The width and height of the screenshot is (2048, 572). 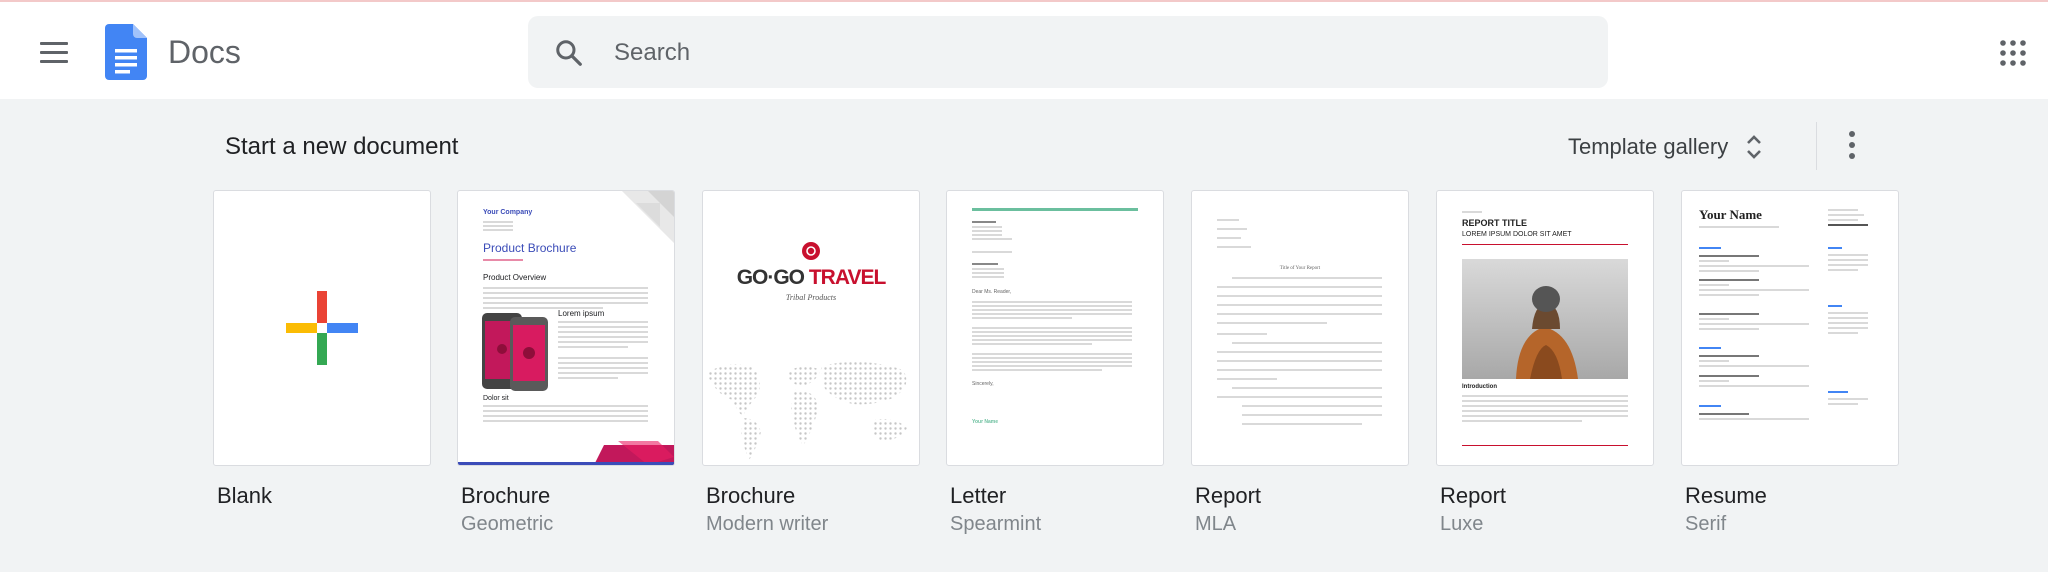 I want to click on brand-name-part-a: GO·GO, so click(x=772, y=277).